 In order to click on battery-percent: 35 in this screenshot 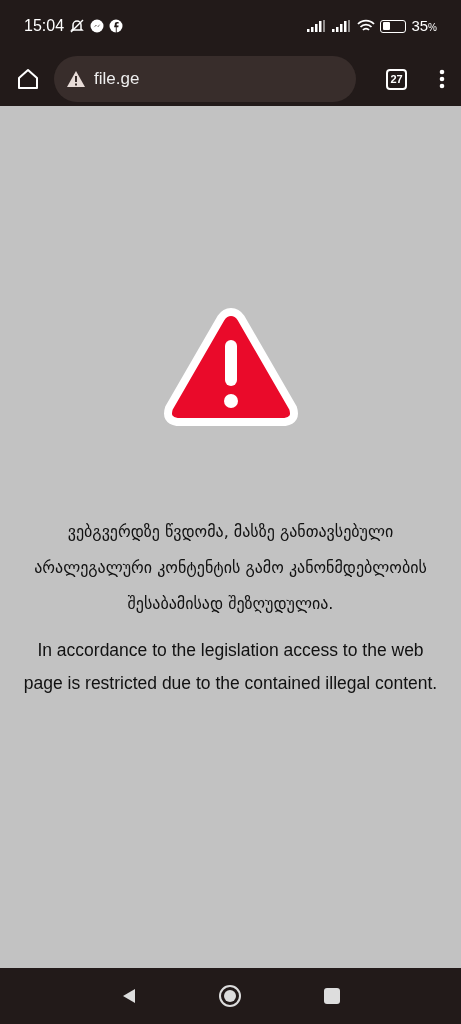, I will do `click(420, 25)`.